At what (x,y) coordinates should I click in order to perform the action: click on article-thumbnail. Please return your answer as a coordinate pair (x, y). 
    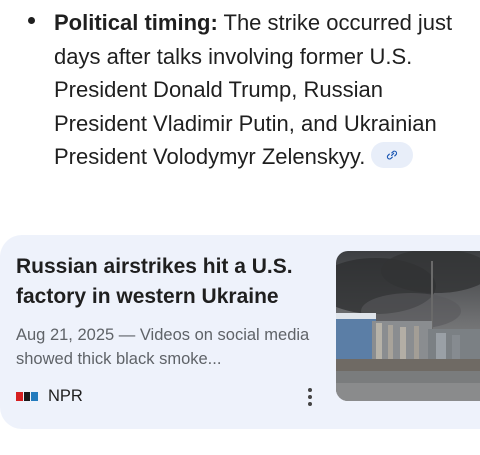
    Looking at the image, I should click on (408, 326).